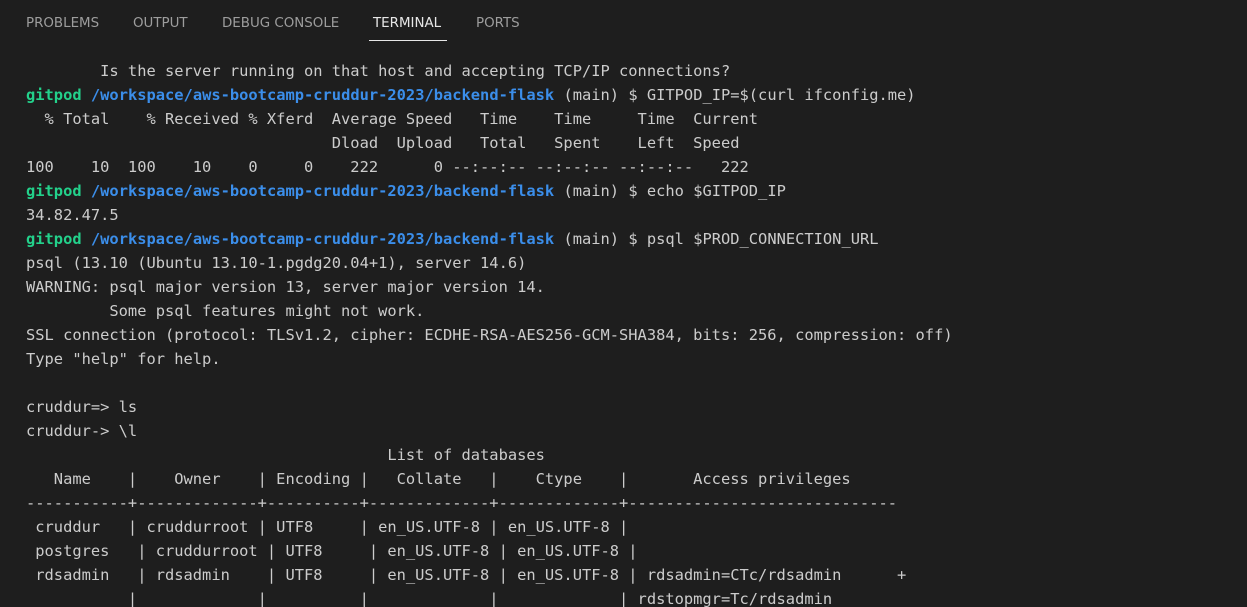 The image size is (1247, 607). I want to click on tab-terminal: TERMINAL, so click(407, 25).